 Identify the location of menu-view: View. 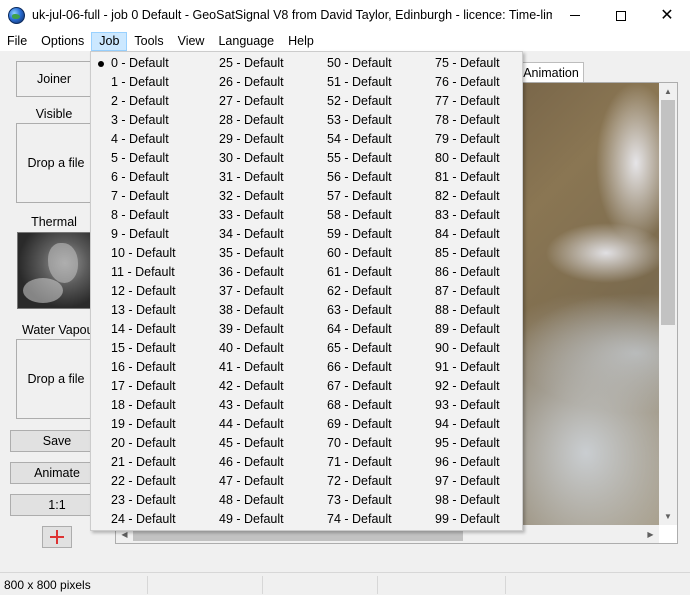
(191, 41).